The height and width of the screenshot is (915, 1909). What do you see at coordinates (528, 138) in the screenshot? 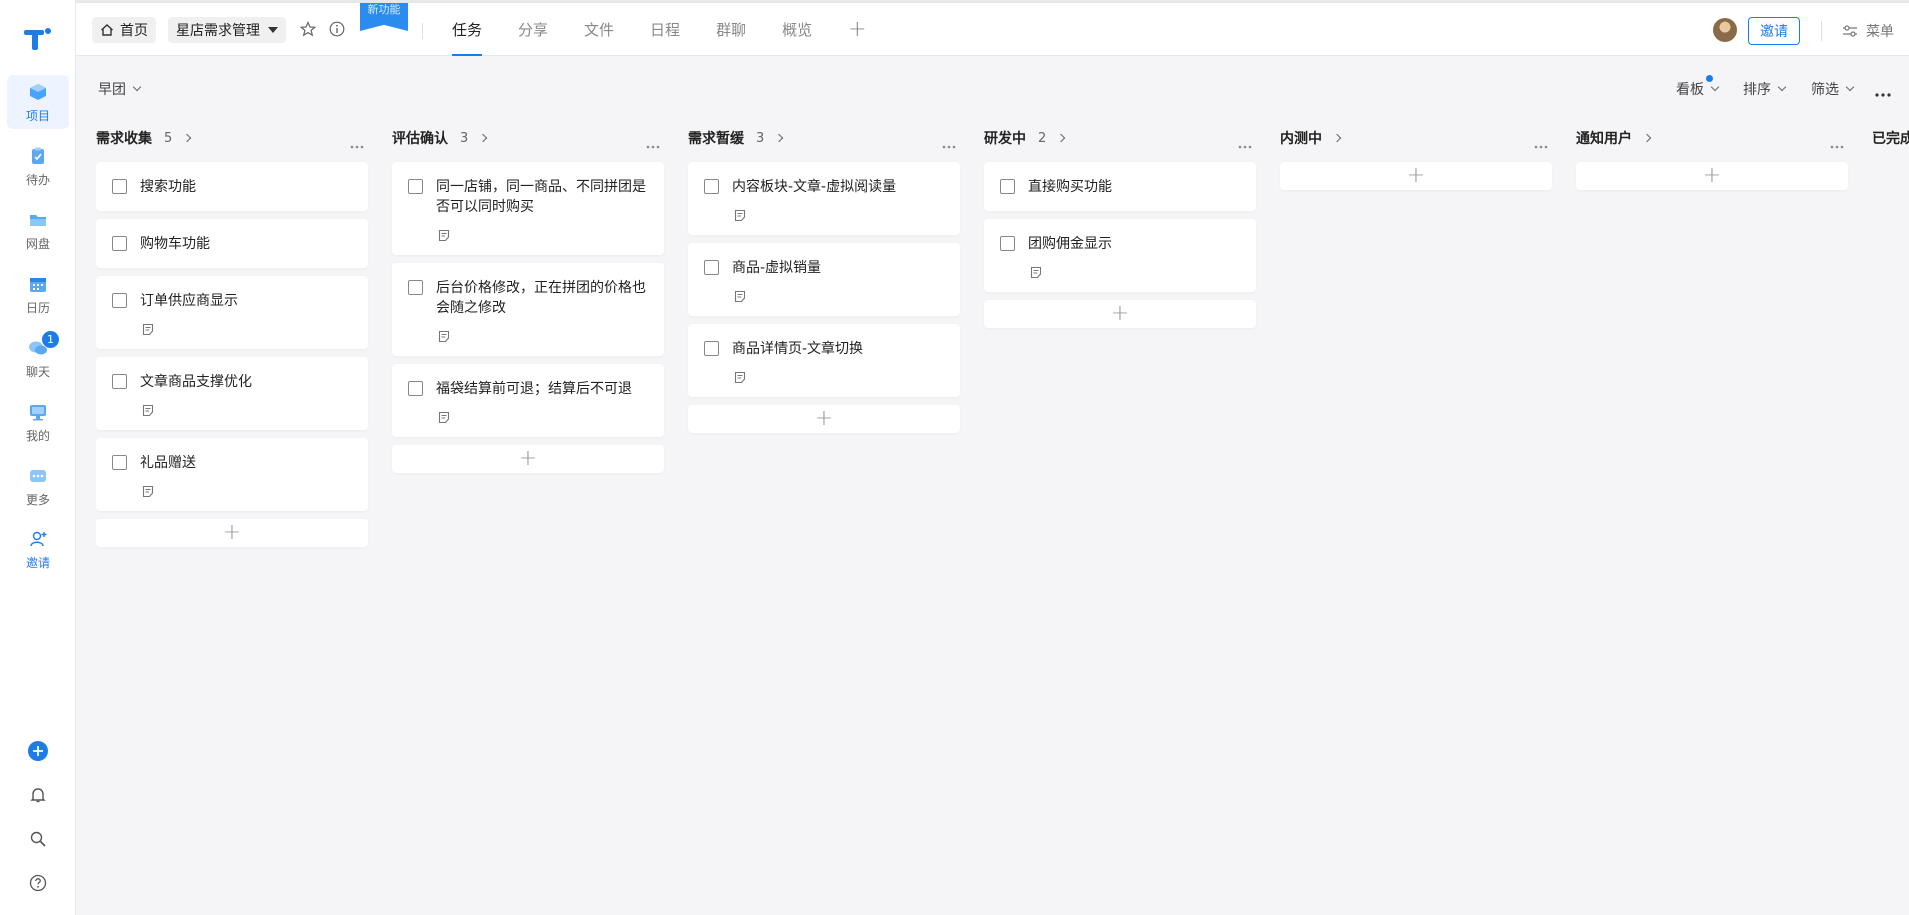
I see `column-header: 评估确认 3` at bounding box center [528, 138].